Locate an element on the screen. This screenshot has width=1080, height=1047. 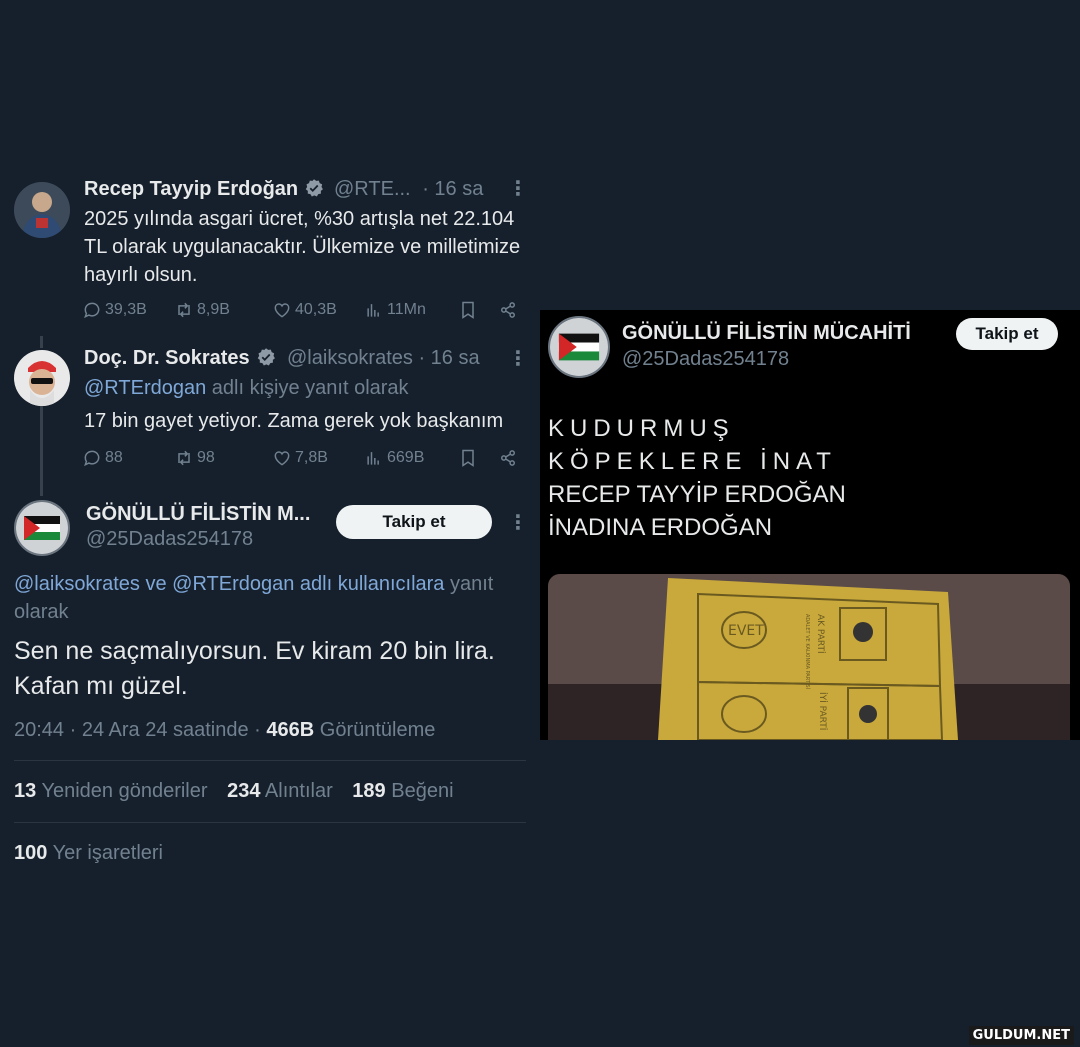
reply-context: @RTErdogan adlı kişiye yanıt olarak is located at coordinates (246, 388).